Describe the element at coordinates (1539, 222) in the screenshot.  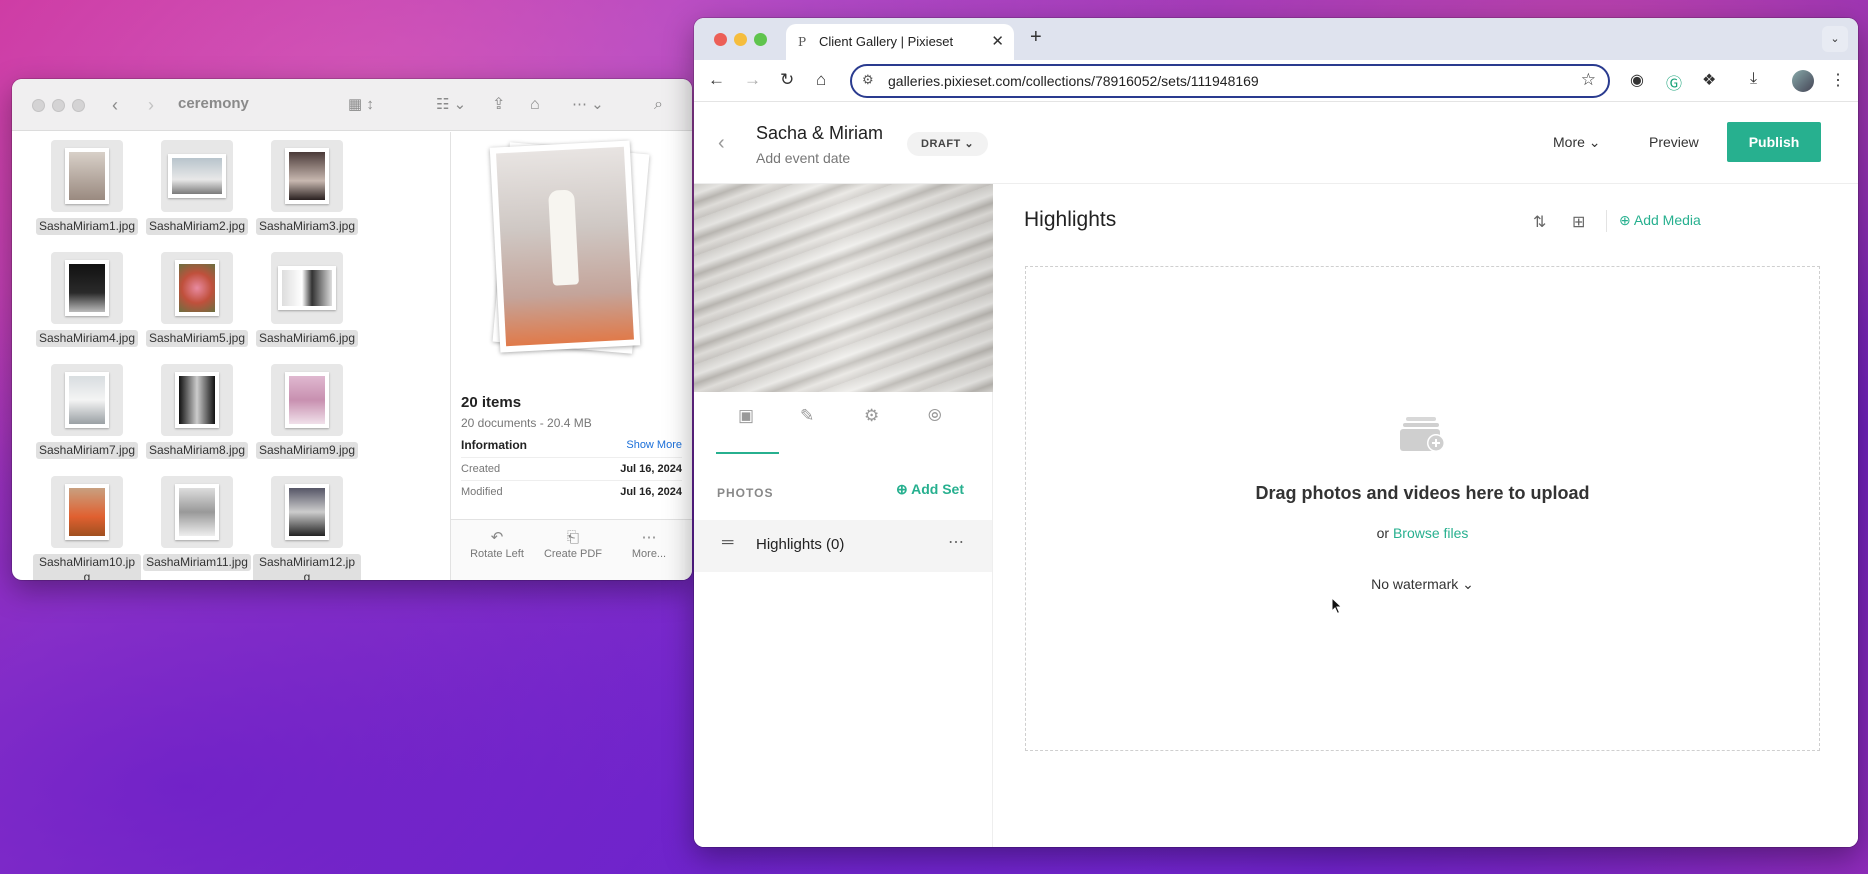
I see `sort-icon: ⇅` at that location.